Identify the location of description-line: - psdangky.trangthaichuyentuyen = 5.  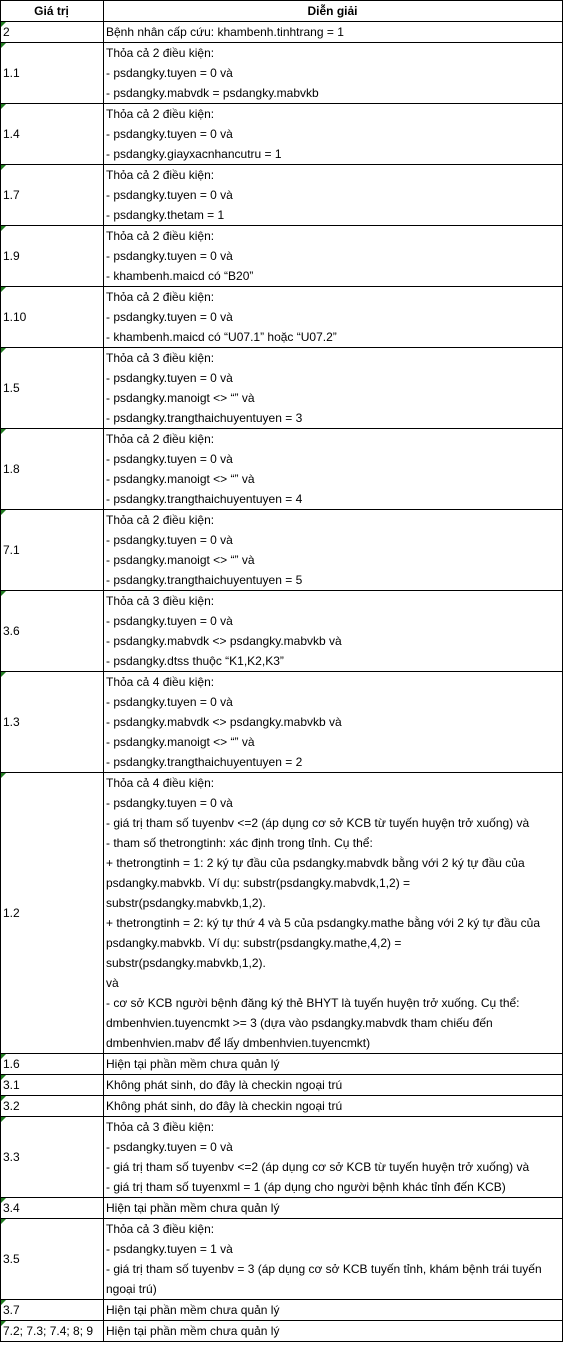
(204, 580).